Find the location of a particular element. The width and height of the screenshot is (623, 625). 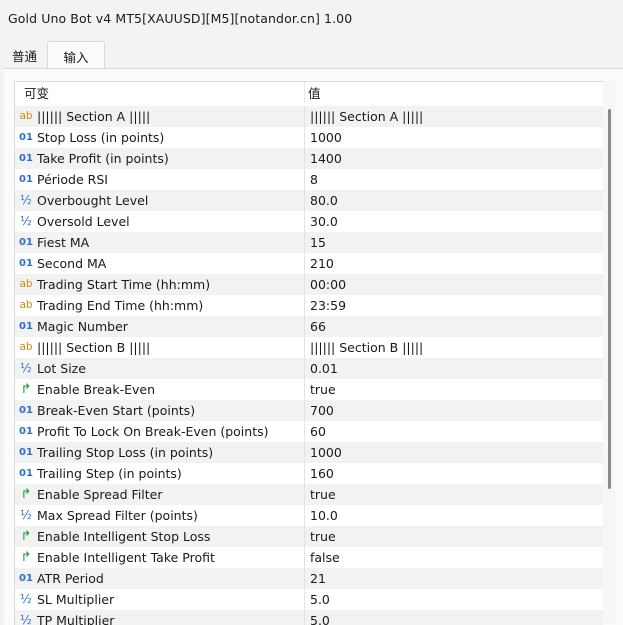

param-name: SL Multiplier is located at coordinates (76, 599).